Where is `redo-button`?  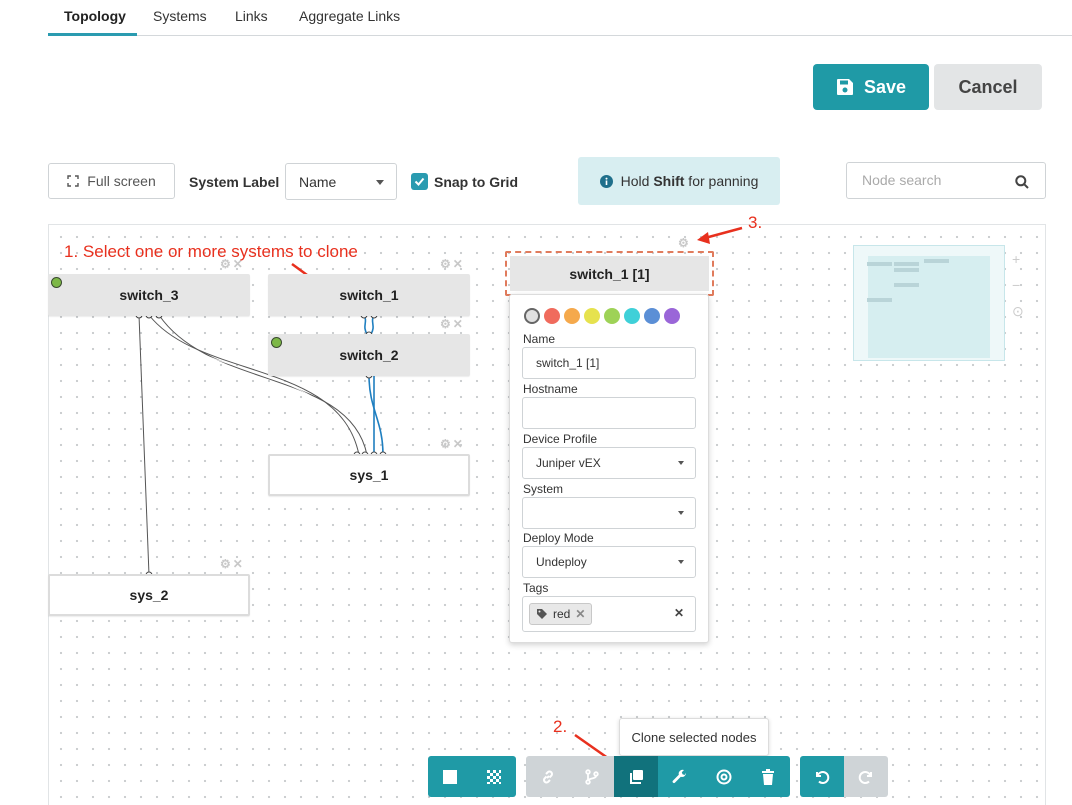
redo-button is located at coordinates (866, 776).